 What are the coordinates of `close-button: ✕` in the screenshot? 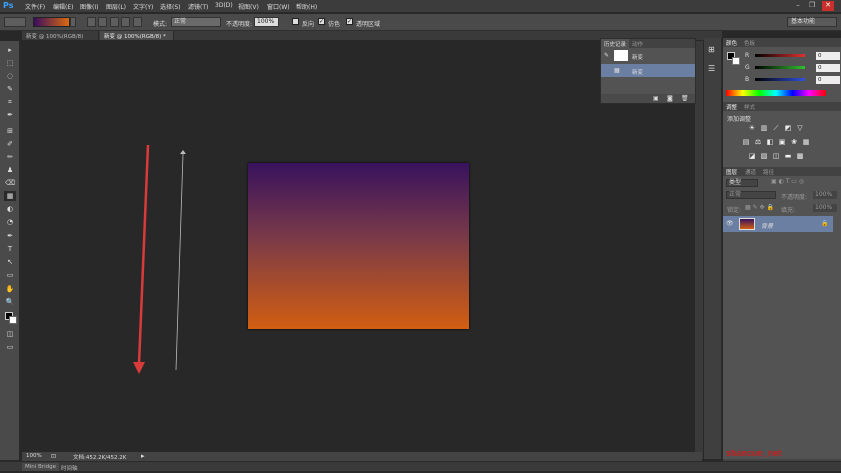 It's located at (828, 6).